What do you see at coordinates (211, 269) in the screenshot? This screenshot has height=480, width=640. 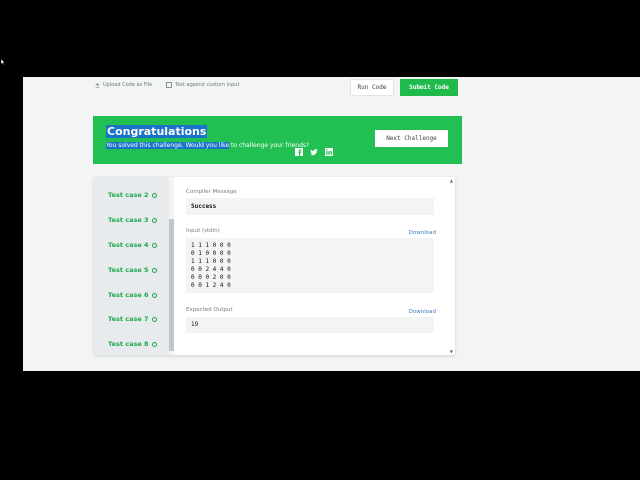 I see `input-line: 0 0 2 4 4 0` at bounding box center [211, 269].